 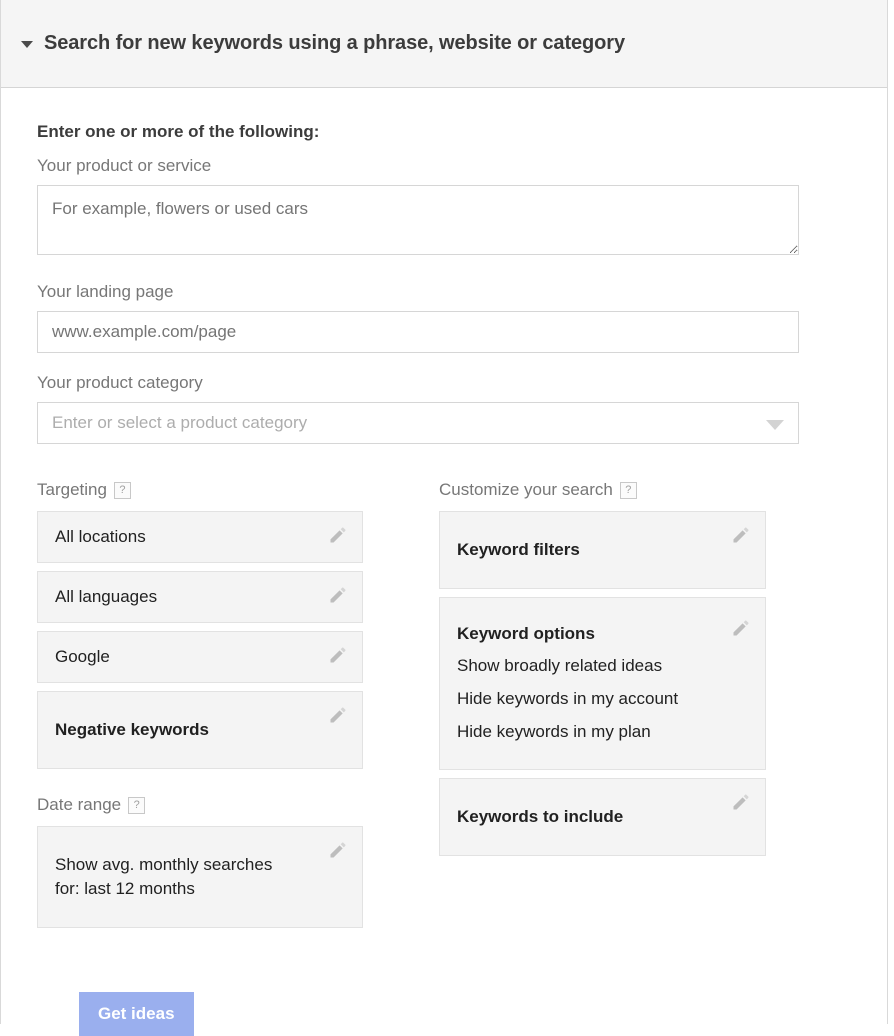 What do you see at coordinates (125, 888) in the screenshot?
I see `date-range-line2: for: last 12 months` at bounding box center [125, 888].